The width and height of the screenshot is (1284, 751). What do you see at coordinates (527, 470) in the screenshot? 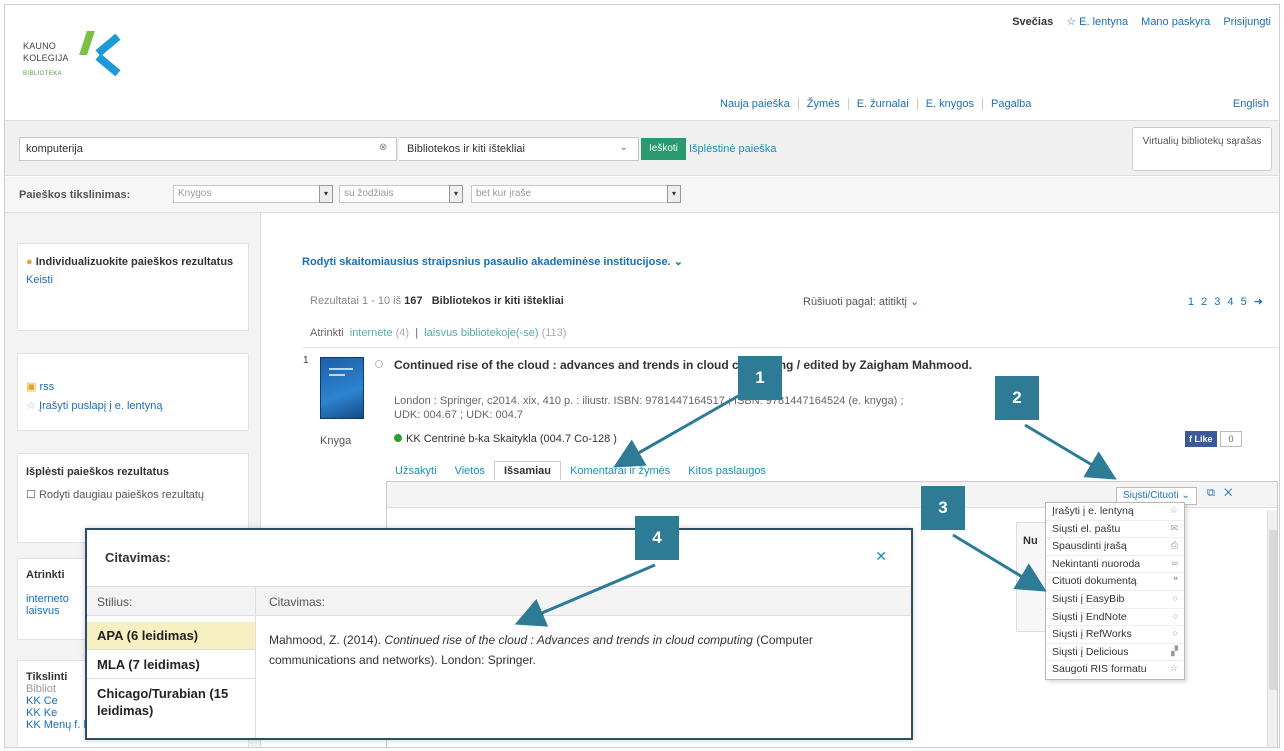
I see `tab-details: Išsamiau` at bounding box center [527, 470].